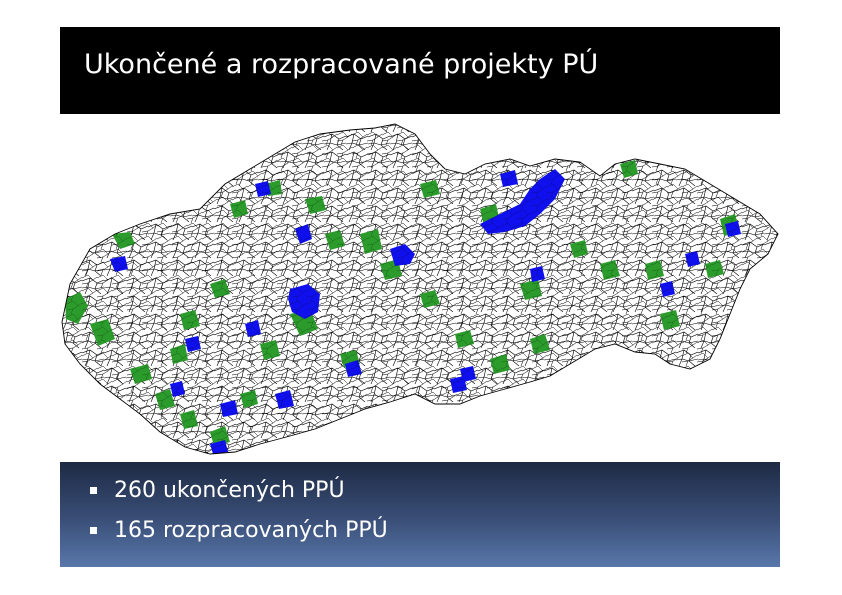  Describe the element at coordinates (341, 64) in the screenshot. I see `slide-title: Ukončené a rozpracované projekty PÚ` at that location.